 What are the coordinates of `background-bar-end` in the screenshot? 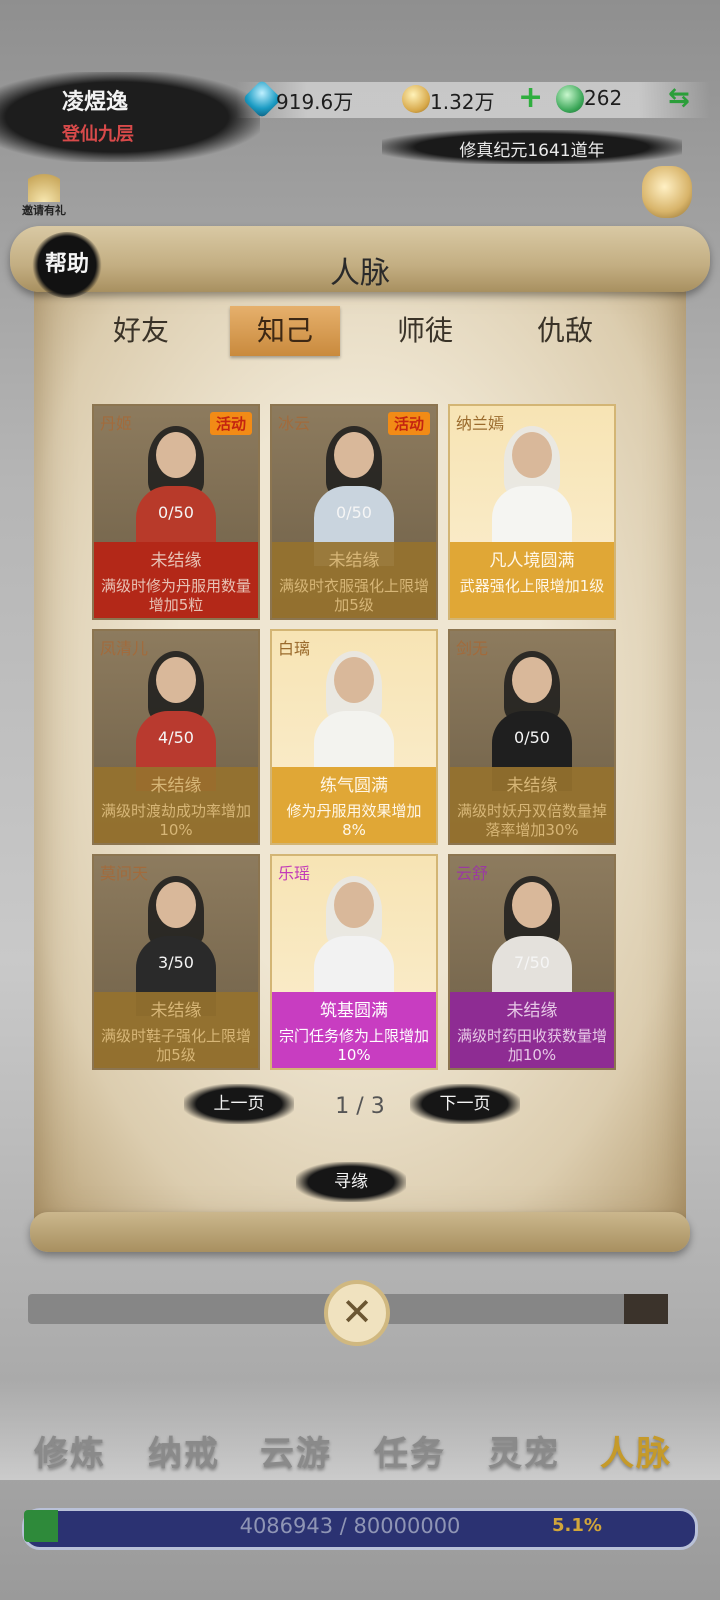 It's located at (646, 1309).